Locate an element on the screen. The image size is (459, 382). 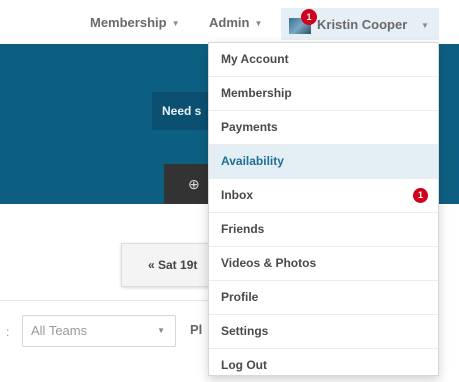
filter-label-partial: Pl is located at coordinates (196, 329).